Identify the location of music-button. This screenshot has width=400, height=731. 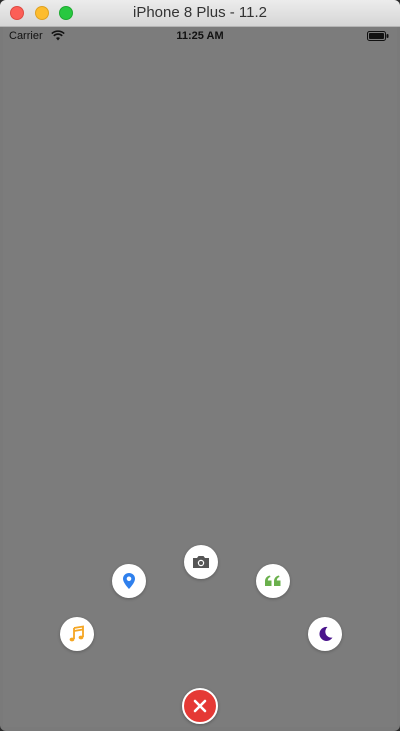
(77, 634).